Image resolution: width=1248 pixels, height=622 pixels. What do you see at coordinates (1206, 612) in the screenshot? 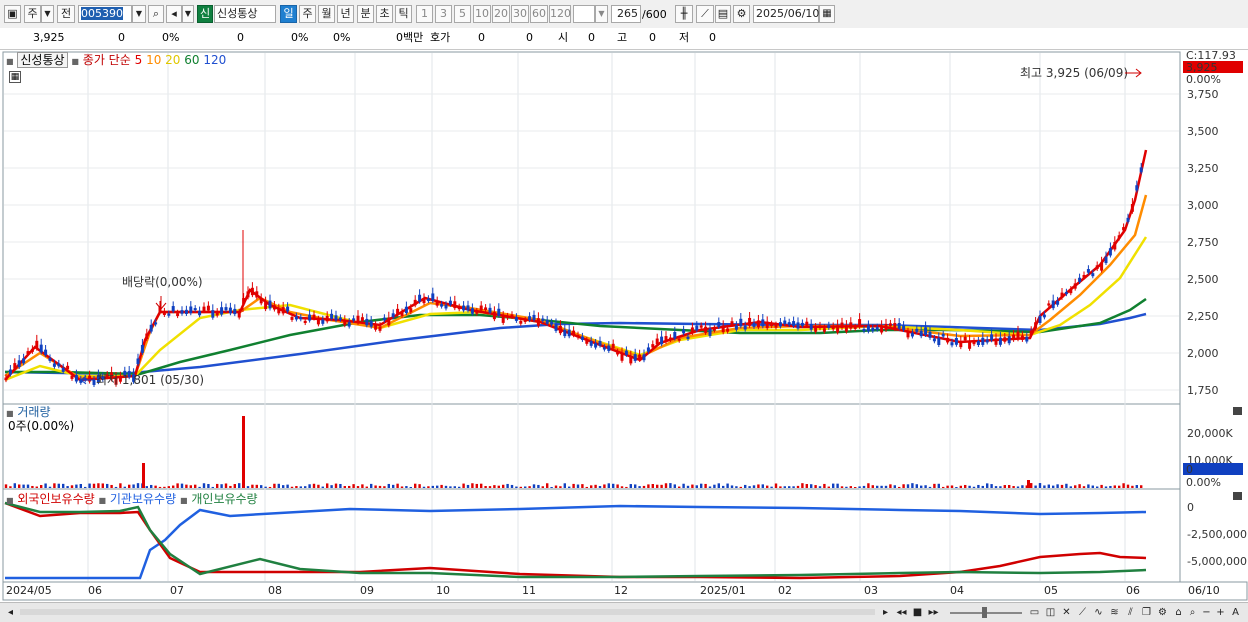
I see `zoom-out-icon: −` at bounding box center [1206, 612].